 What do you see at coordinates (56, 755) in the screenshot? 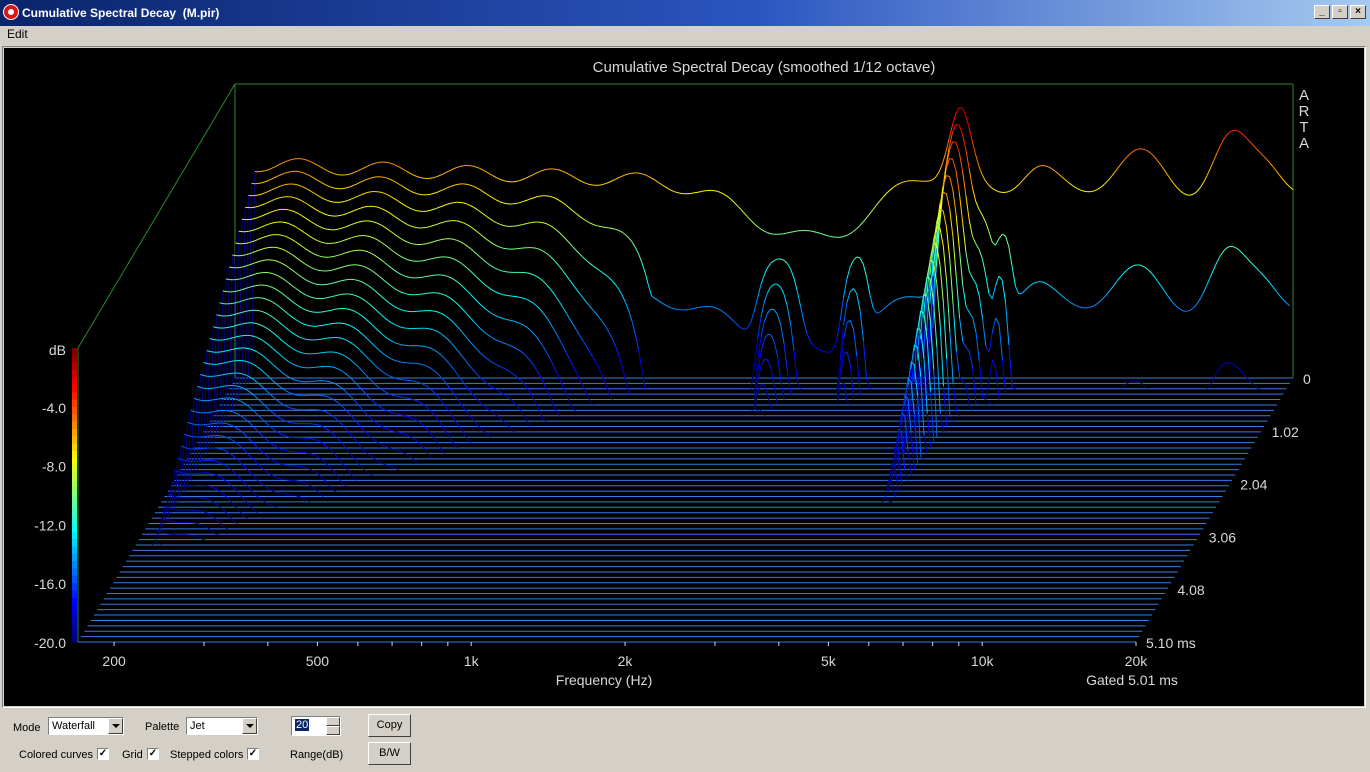
I see `colored-curves-label: Colored curves` at bounding box center [56, 755].